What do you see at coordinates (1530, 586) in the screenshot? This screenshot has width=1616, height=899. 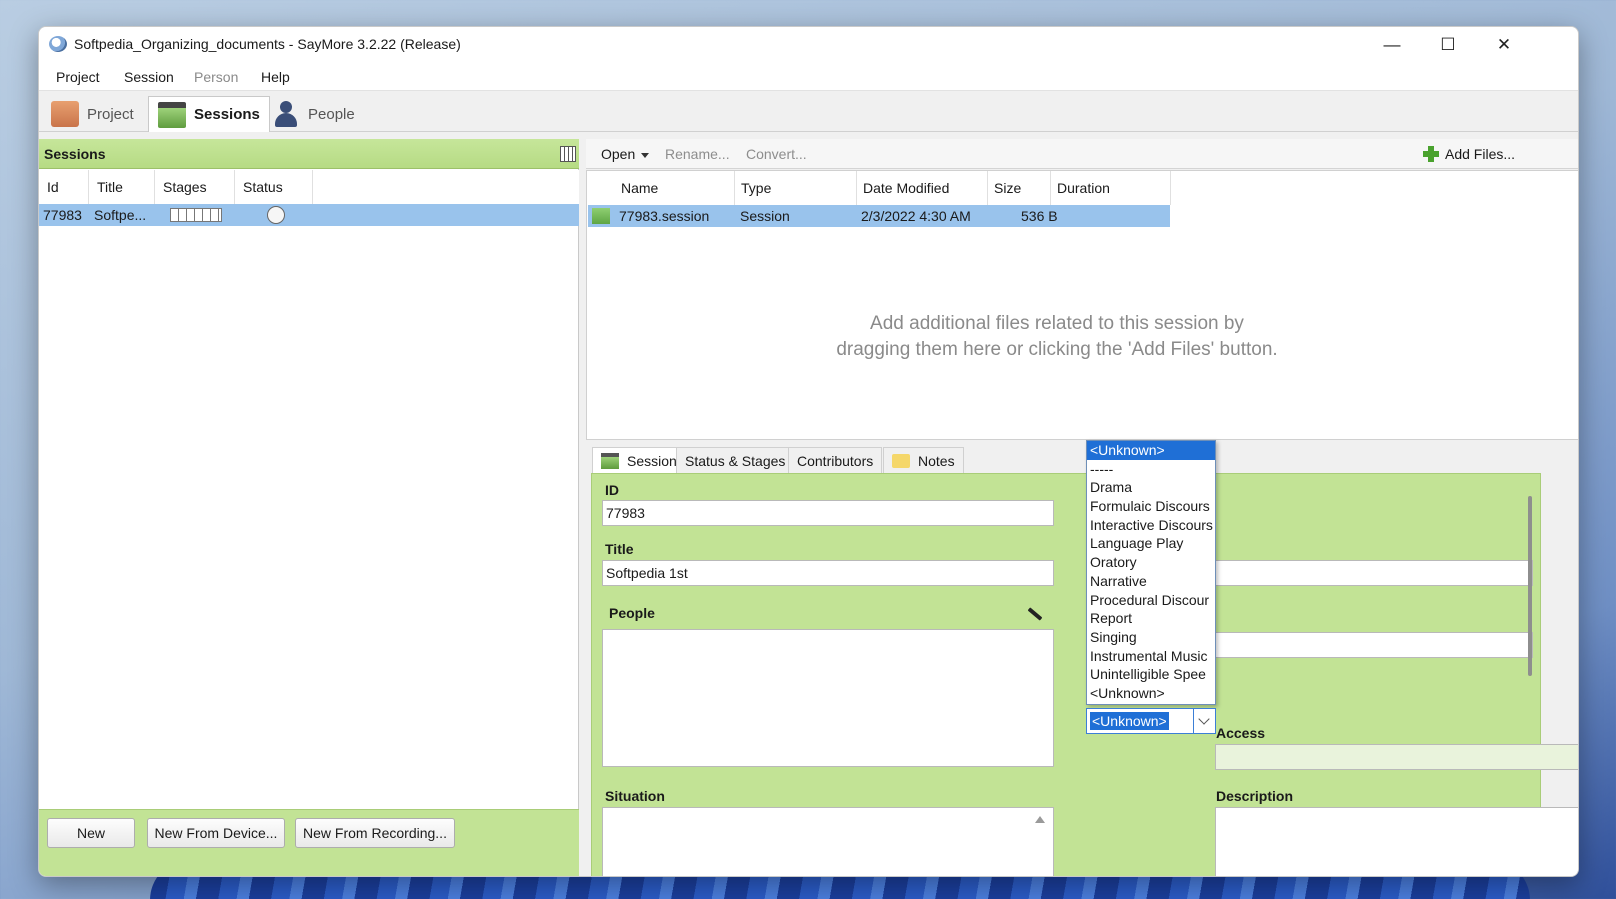 I see `form-scrollbar` at bounding box center [1530, 586].